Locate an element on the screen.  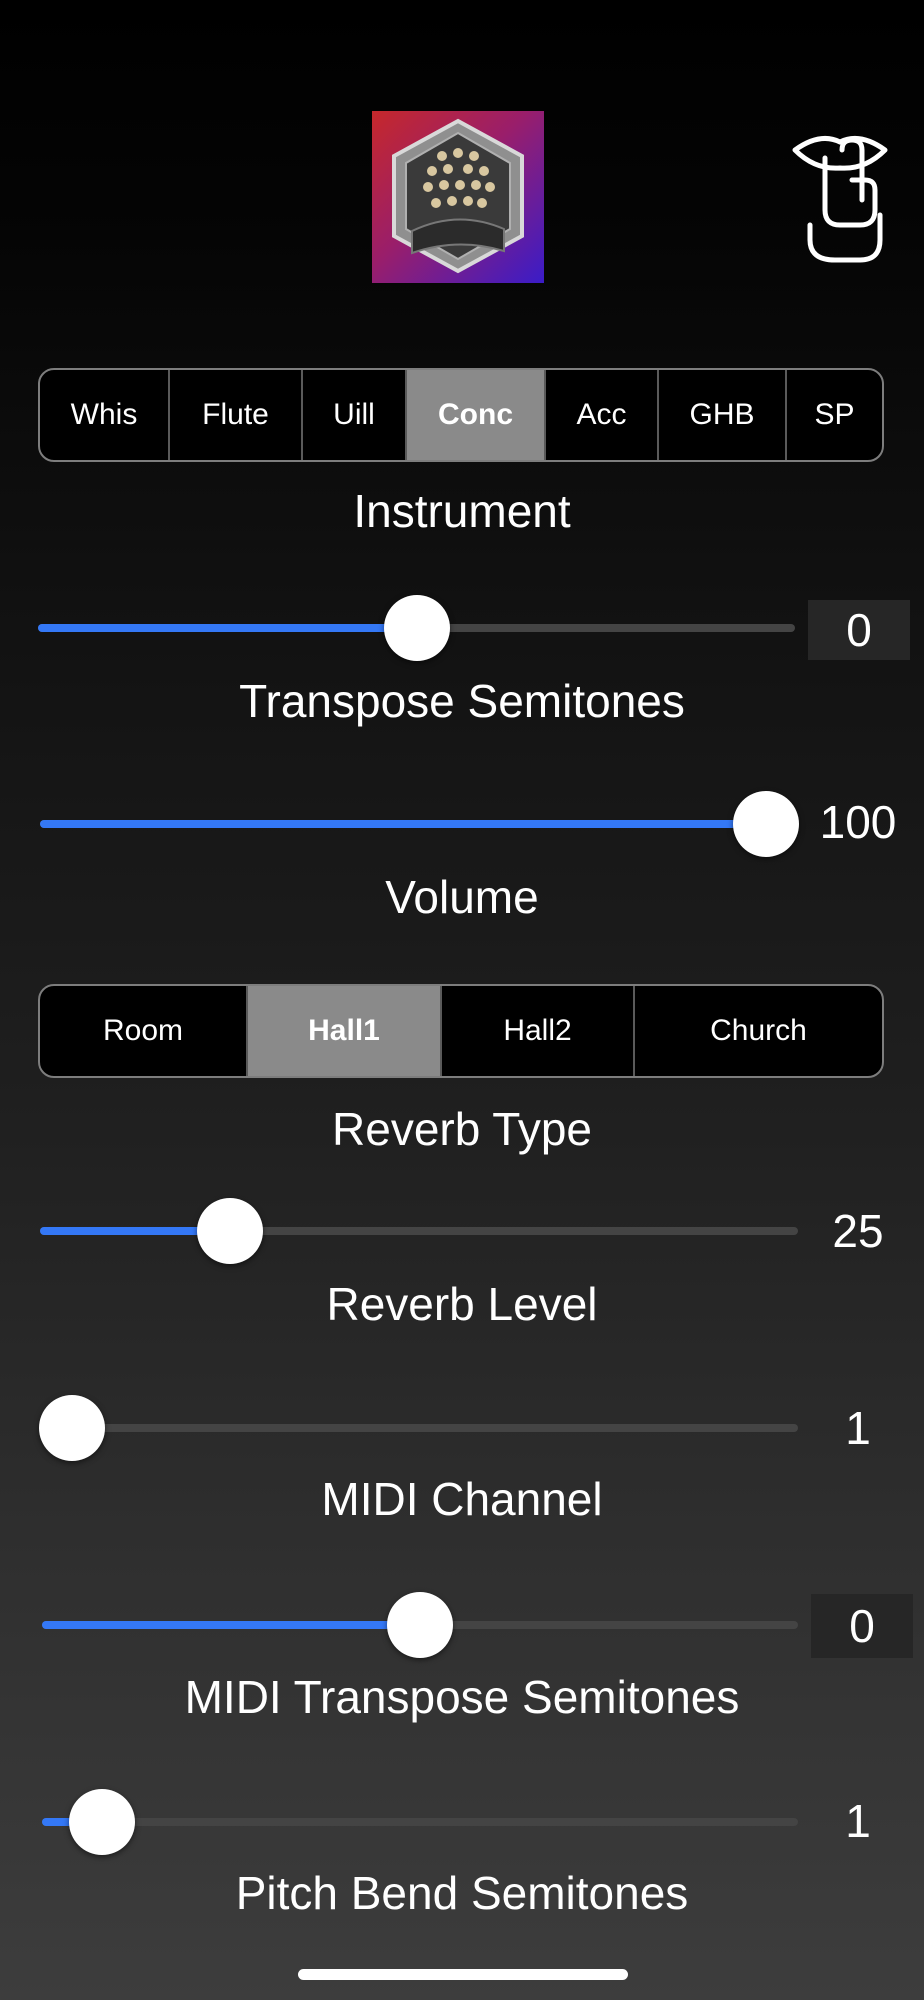
volume-slider-fill is located at coordinates (403, 824).